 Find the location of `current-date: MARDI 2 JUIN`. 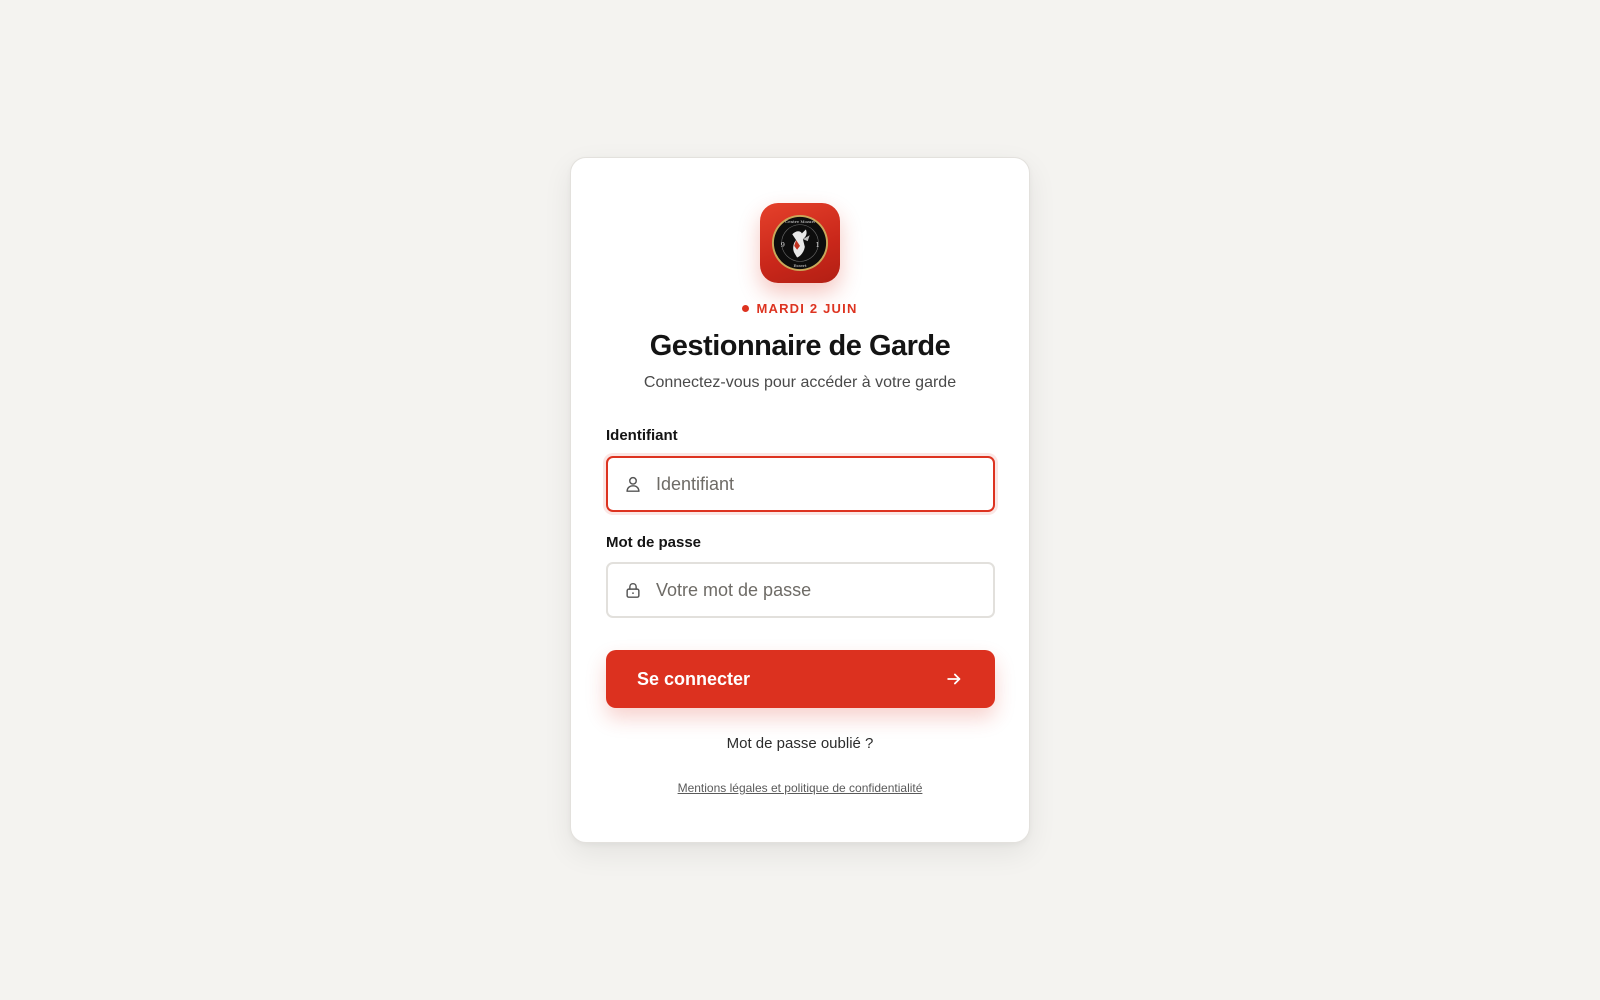

current-date: MARDI 2 JUIN is located at coordinates (800, 308).